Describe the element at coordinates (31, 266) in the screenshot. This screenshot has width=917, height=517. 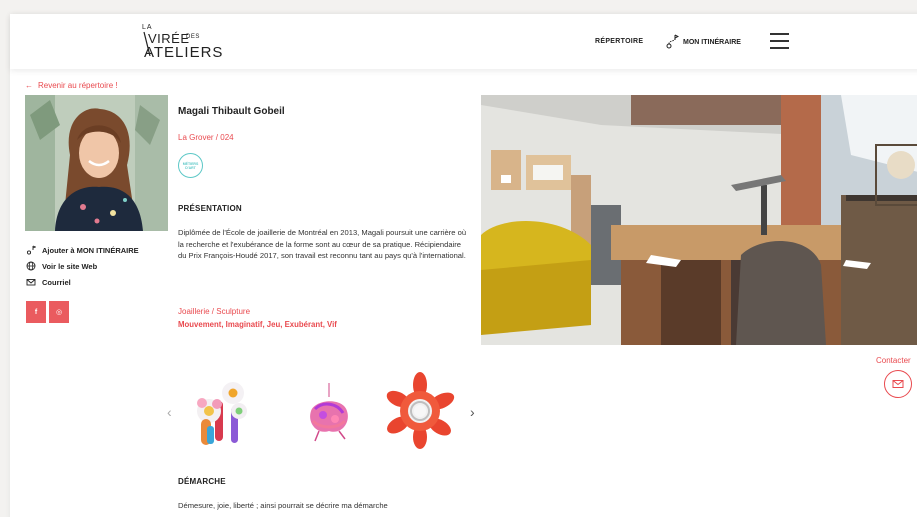
I see `globe-icon` at that location.